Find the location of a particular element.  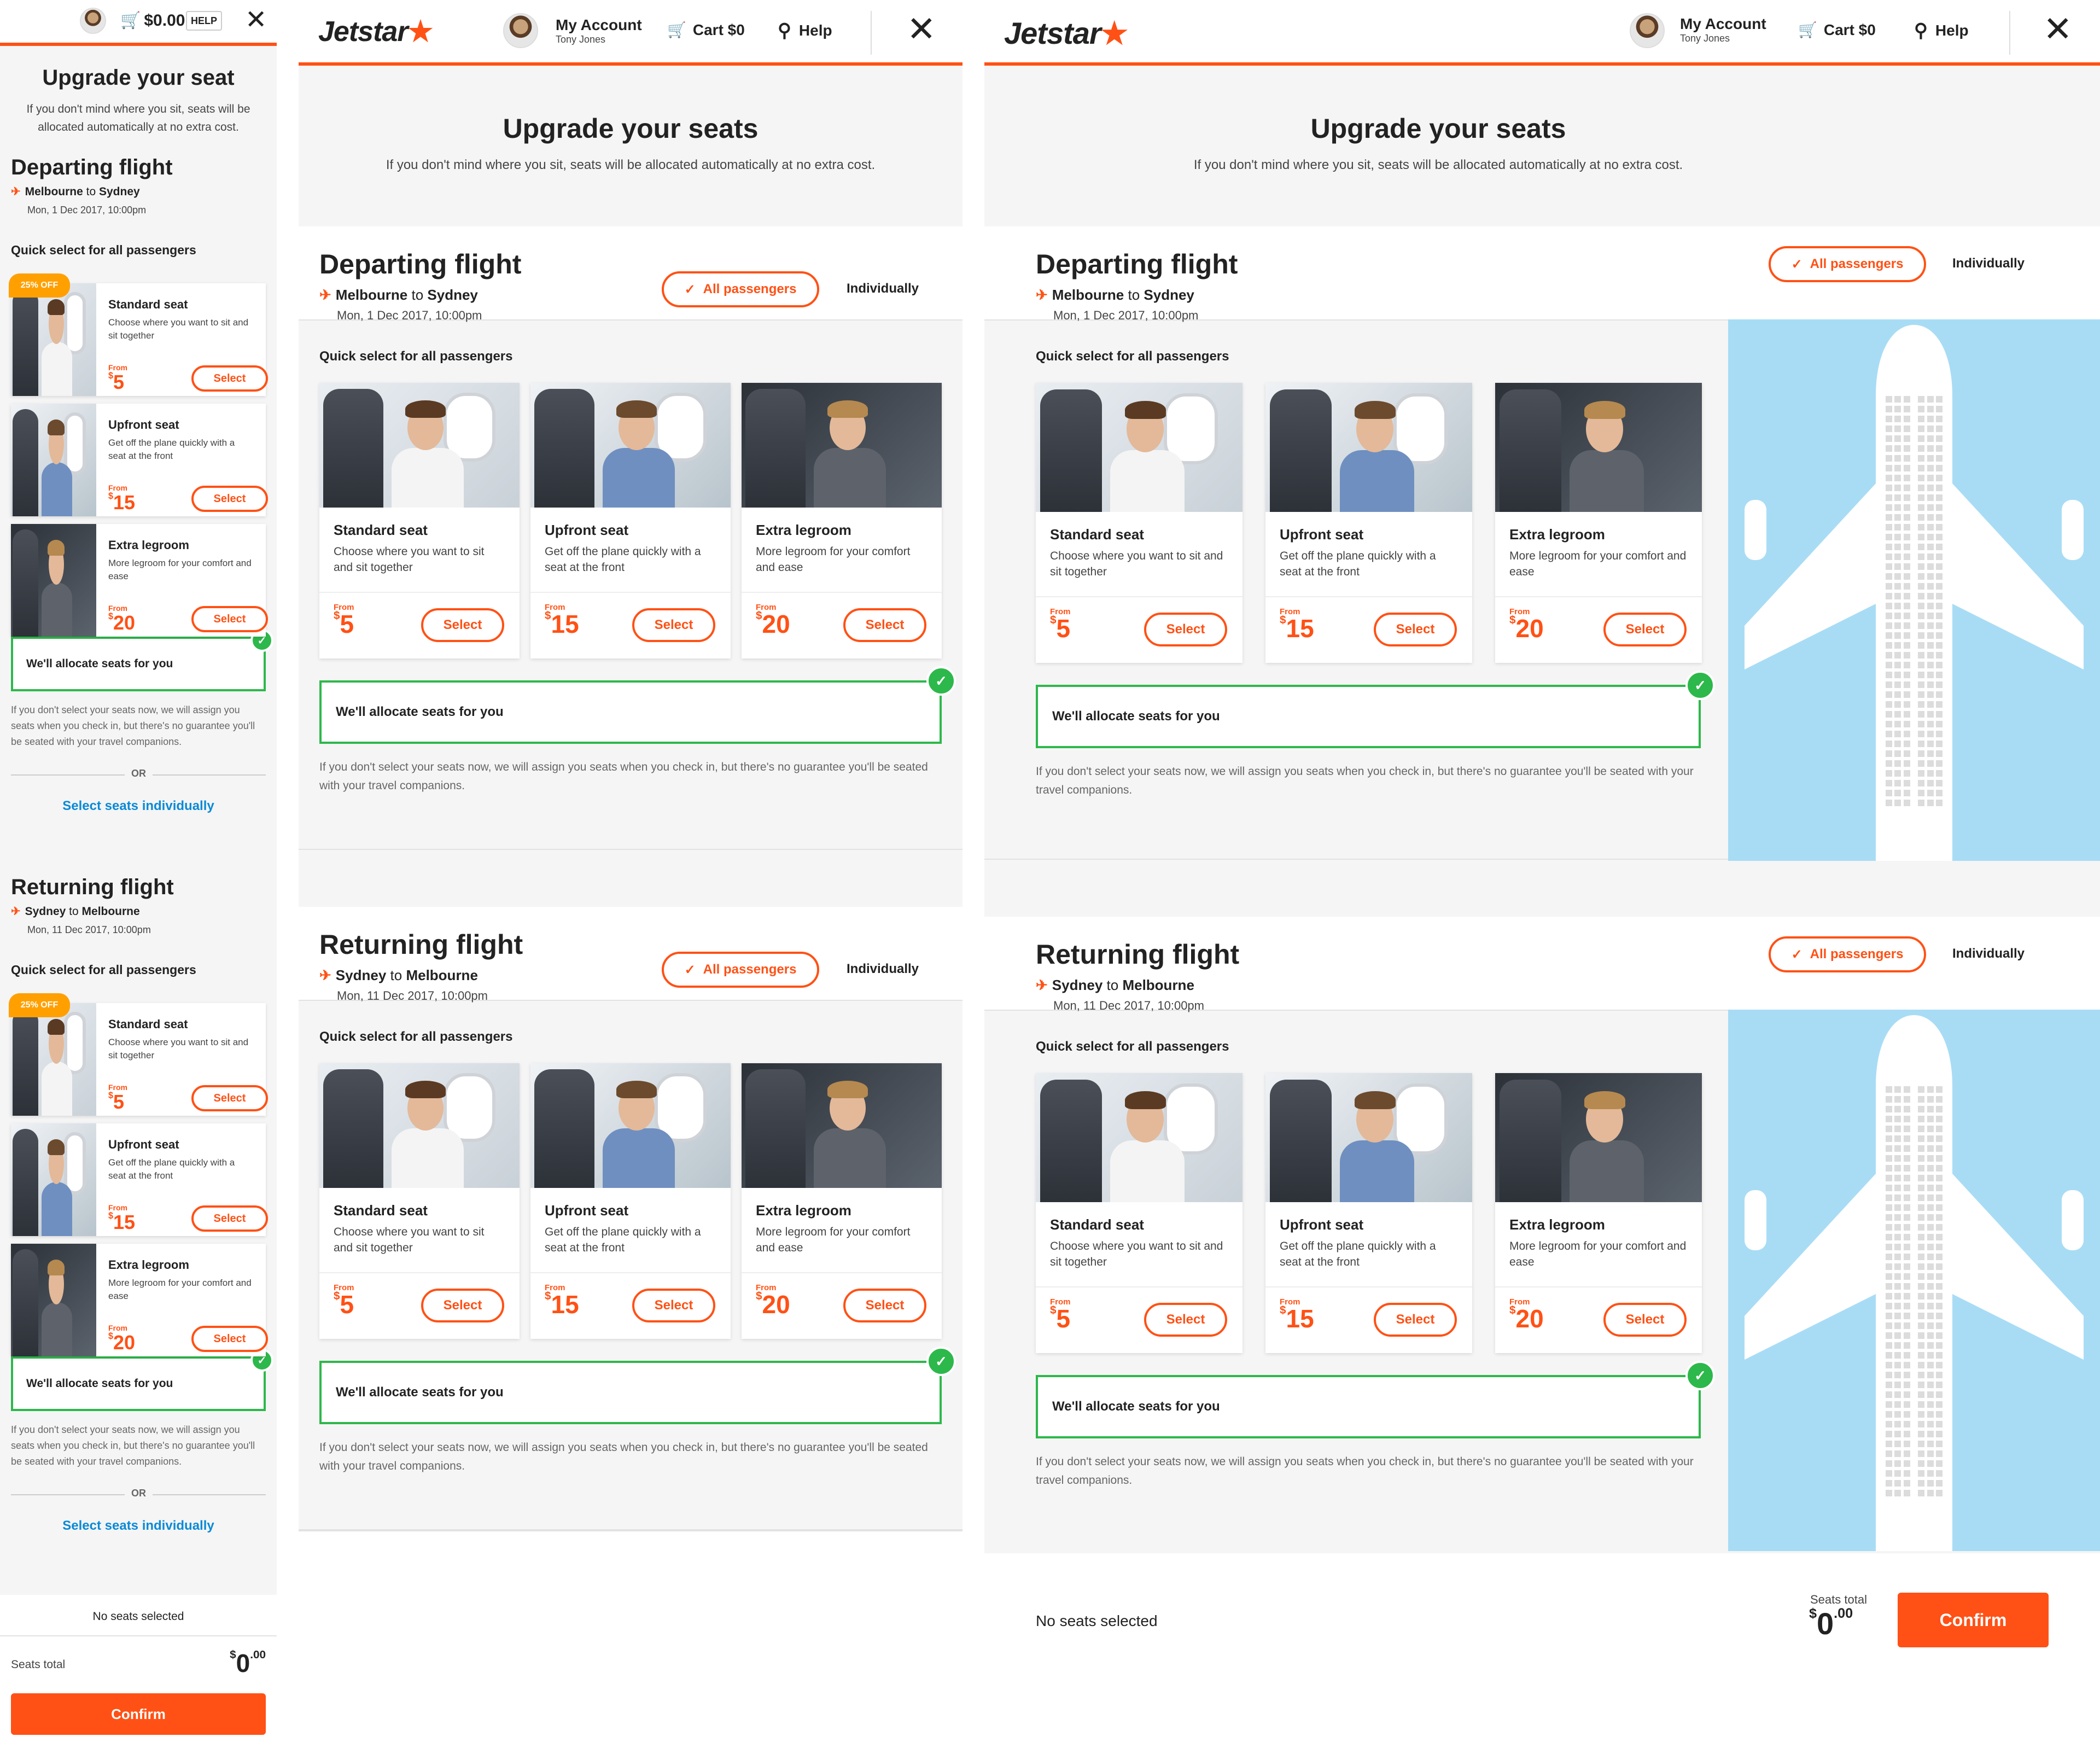

individually-toggle: Individually is located at coordinates (1988, 954).